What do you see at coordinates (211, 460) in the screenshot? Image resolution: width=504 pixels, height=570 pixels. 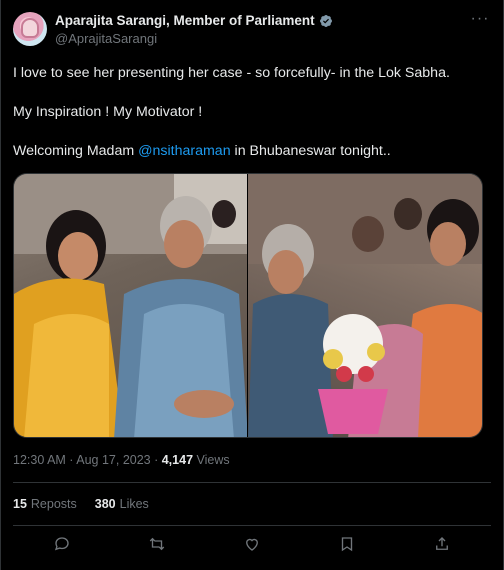 I see `views-label: Views` at bounding box center [211, 460].